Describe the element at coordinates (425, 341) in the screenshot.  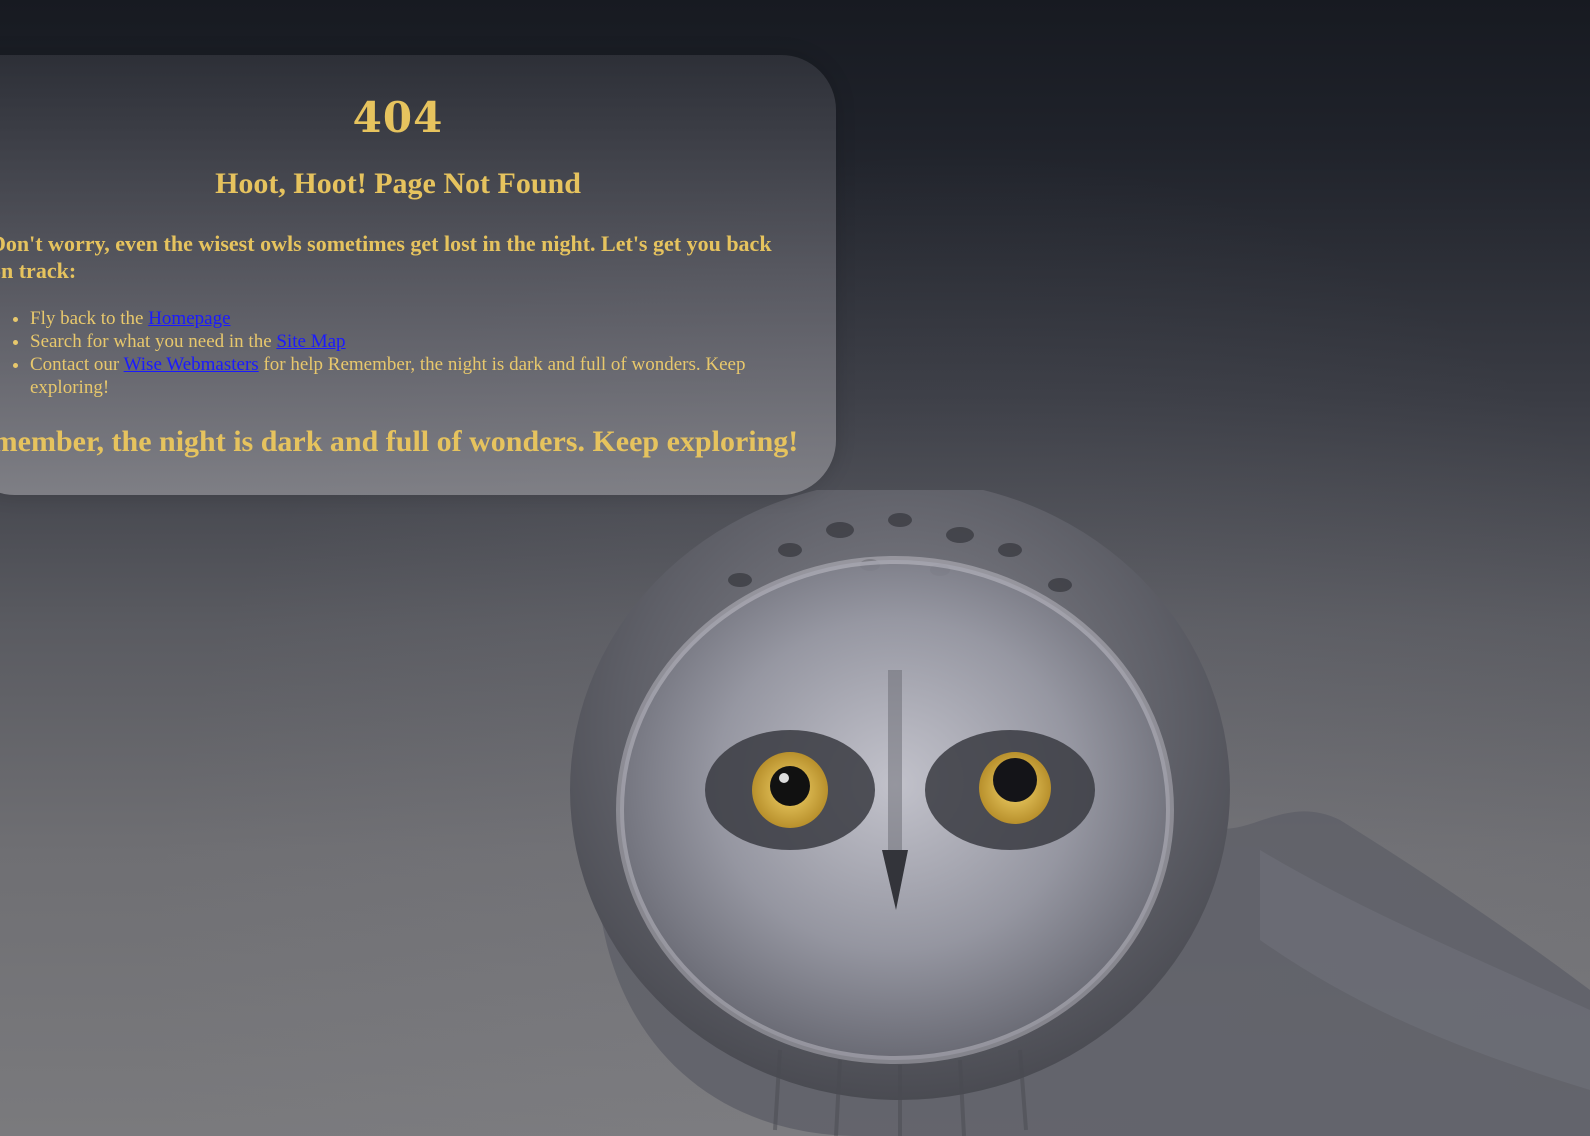
I see `list-item-sitemap: Search for what you need in the Site Map` at that location.